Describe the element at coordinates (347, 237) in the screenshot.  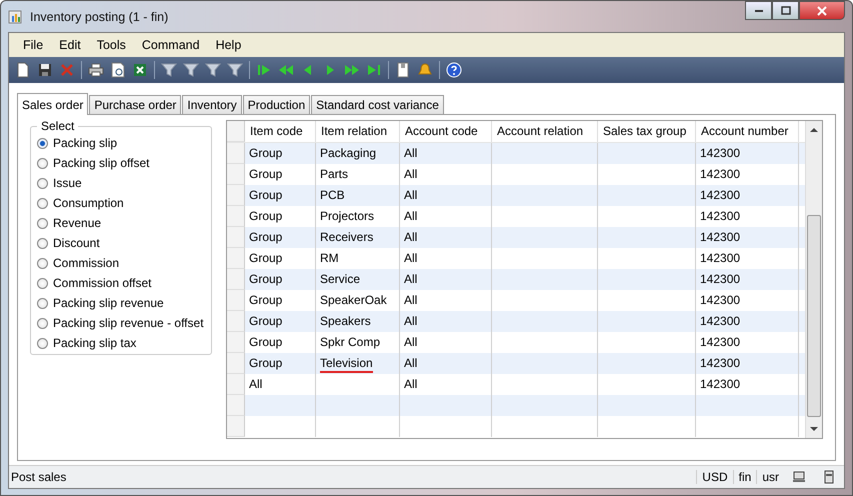
I see `table-cell: Receivers` at that location.